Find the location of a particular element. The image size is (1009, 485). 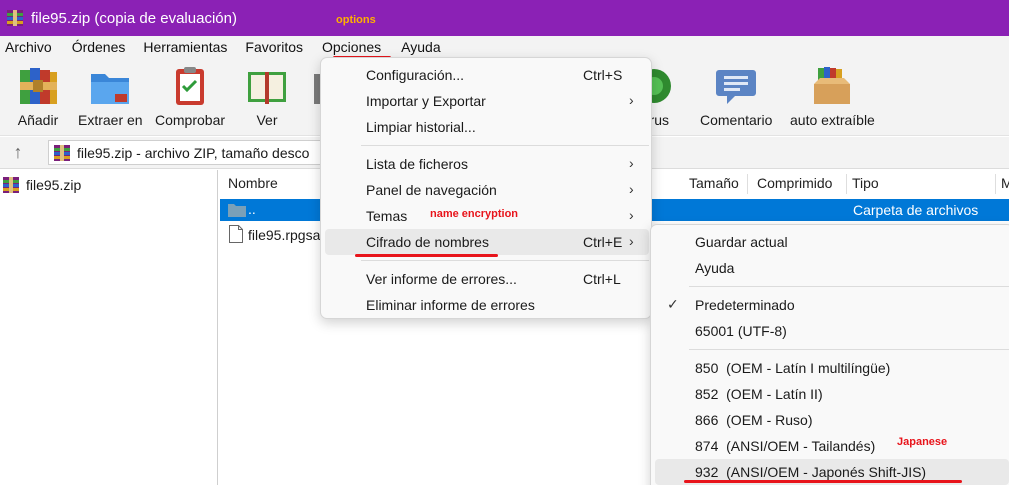

column-header-name: Nombre is located at coordinates (253, 183).